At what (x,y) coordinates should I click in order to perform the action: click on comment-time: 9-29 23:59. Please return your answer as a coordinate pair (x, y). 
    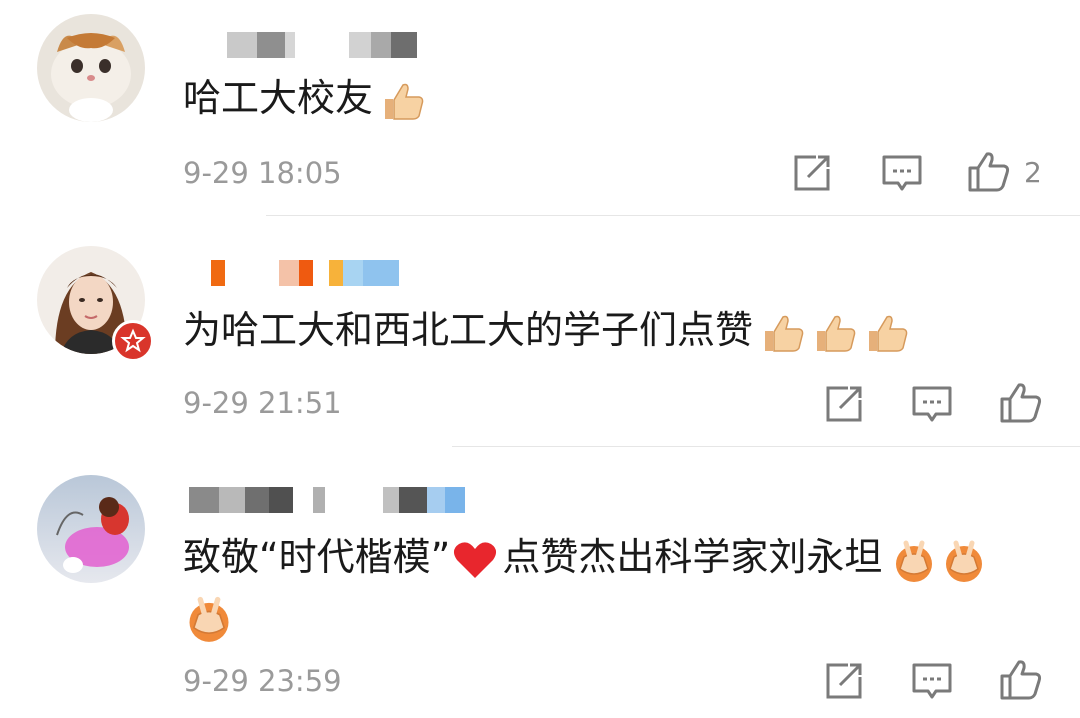
    Looking at the image, I should click on (262, 681).